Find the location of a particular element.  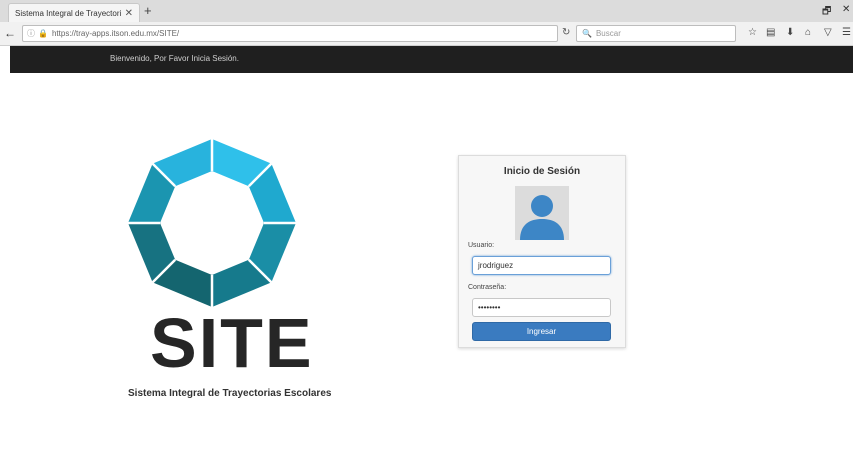

reading-list-icon: ▤ is located at coordinates (770, 32).